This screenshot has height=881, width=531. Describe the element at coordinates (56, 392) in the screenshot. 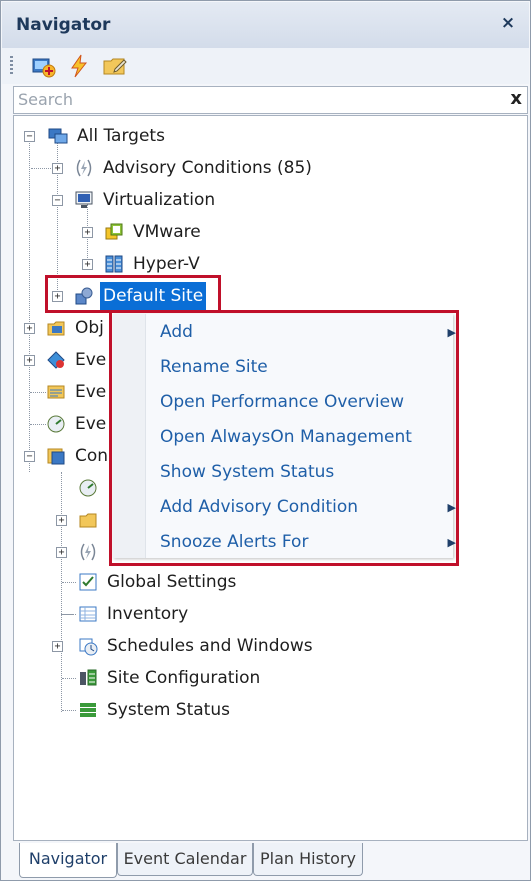

I see `event-log-icon` at that location.